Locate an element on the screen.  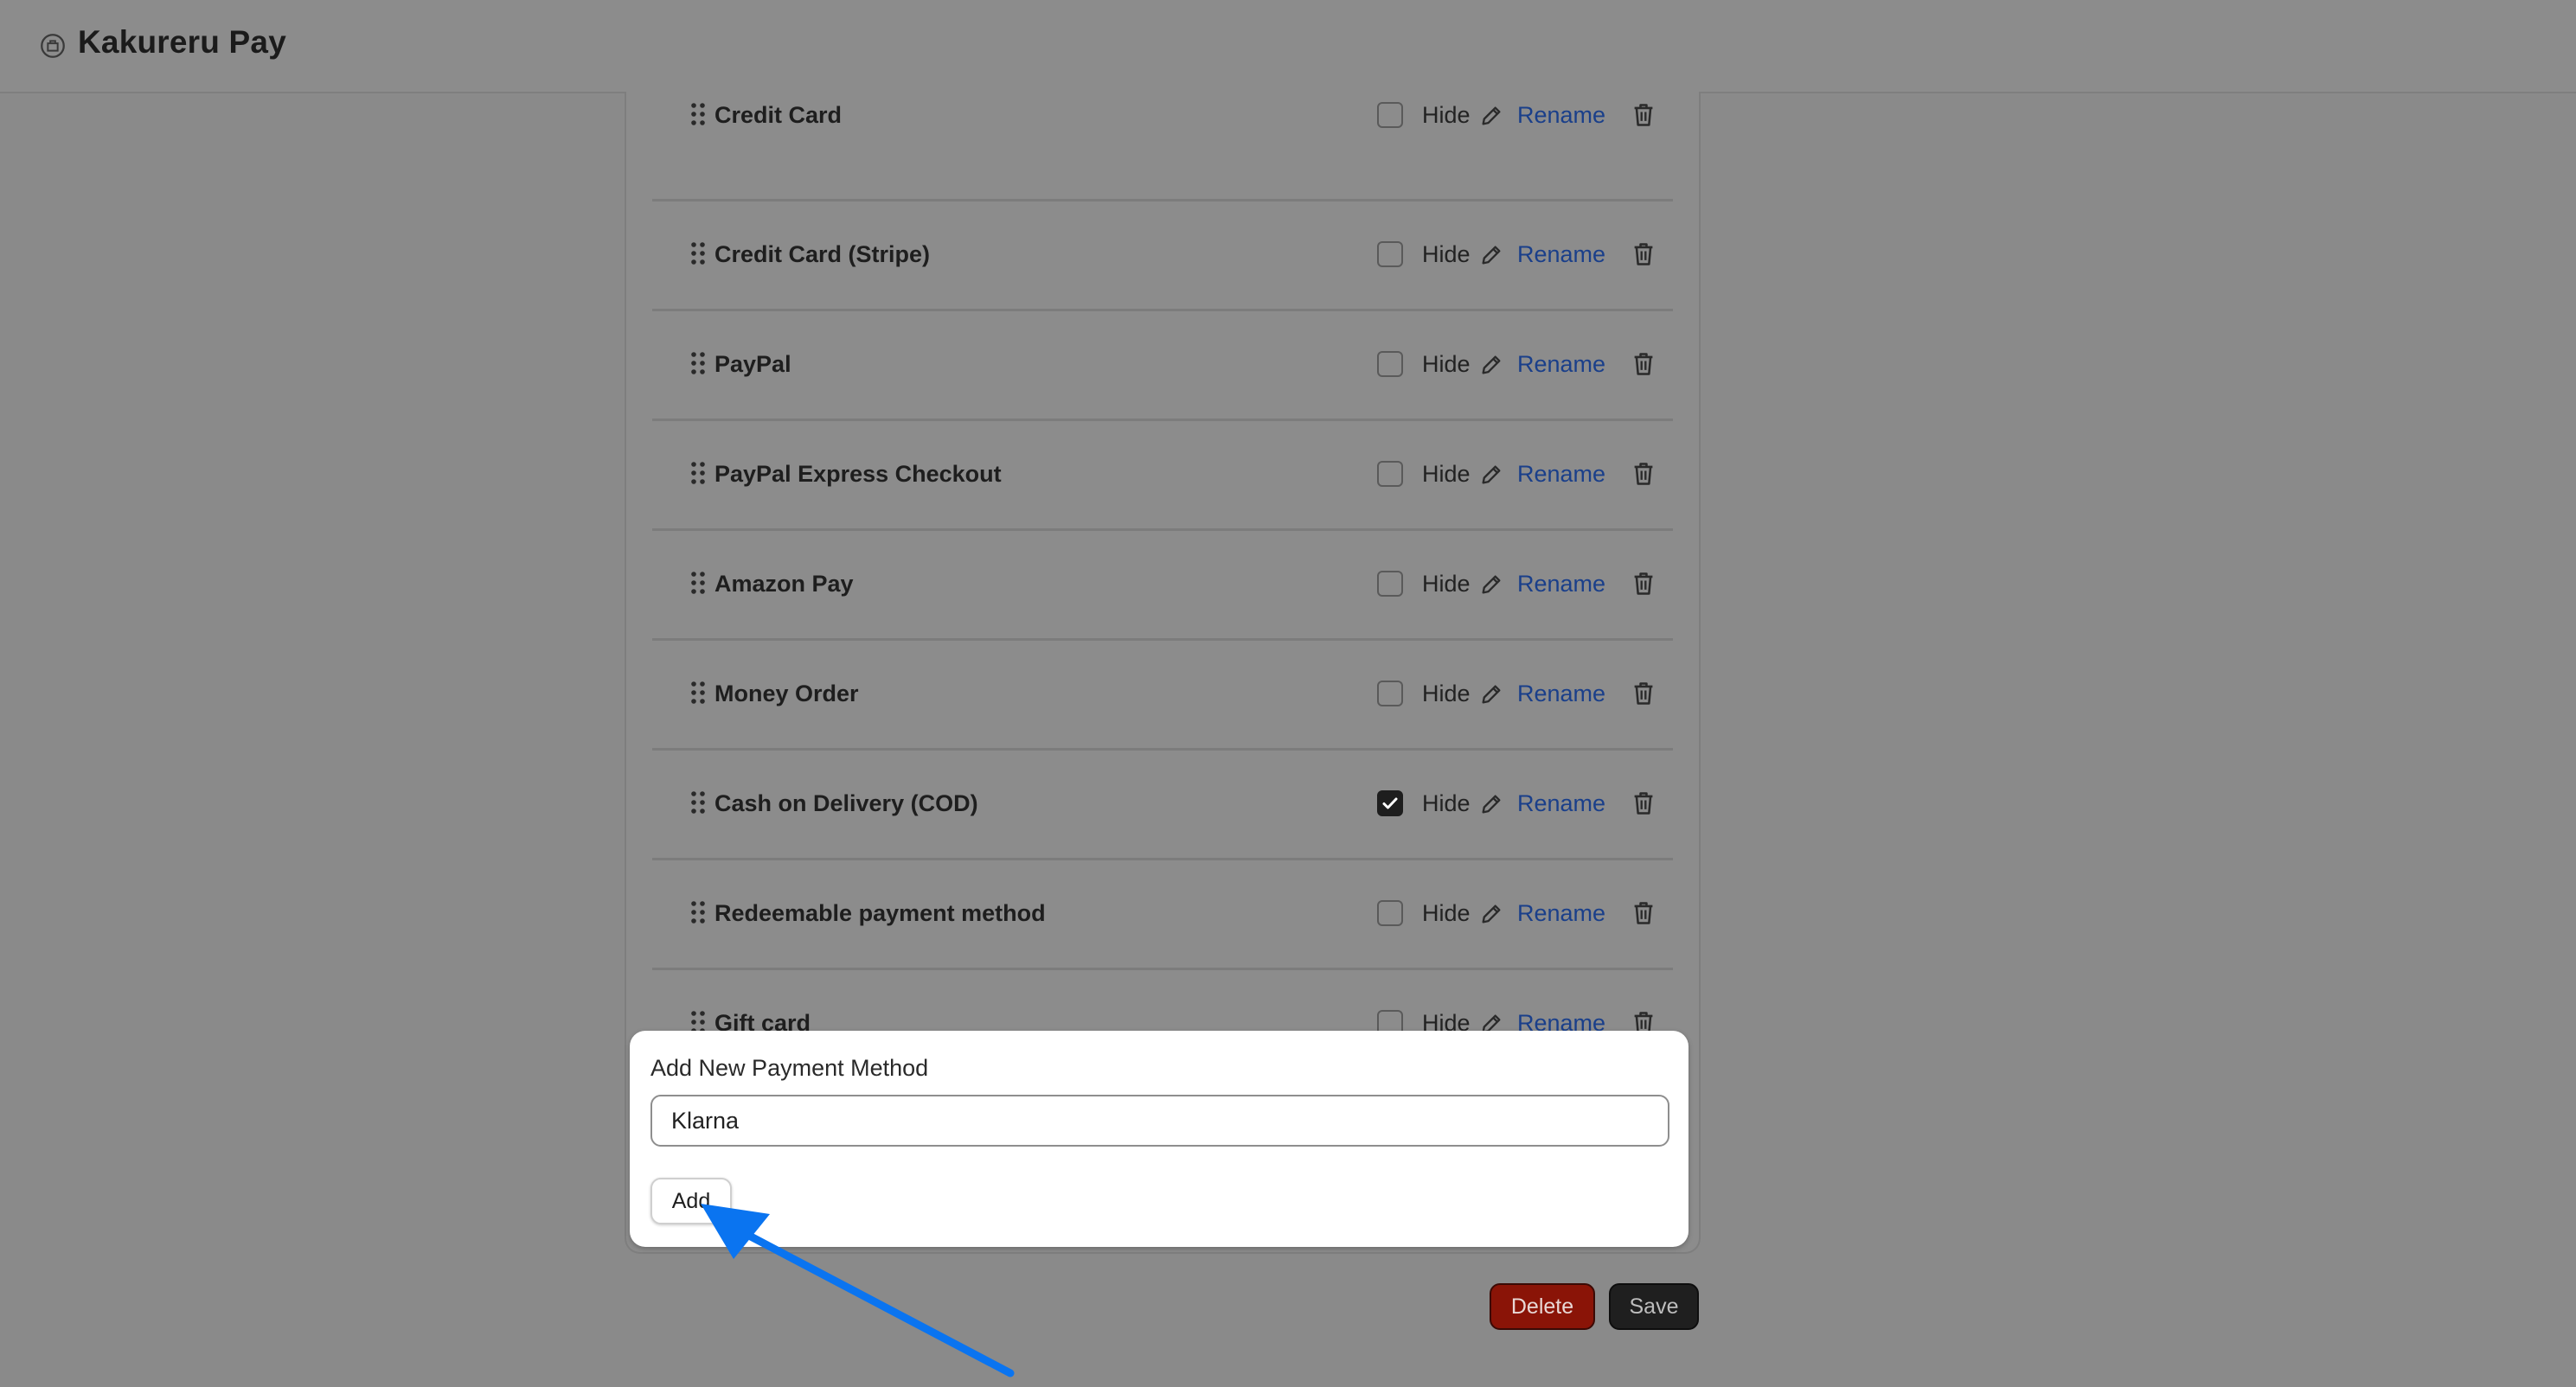
payment-method-name-input is located at coordinates (1159, 1121).